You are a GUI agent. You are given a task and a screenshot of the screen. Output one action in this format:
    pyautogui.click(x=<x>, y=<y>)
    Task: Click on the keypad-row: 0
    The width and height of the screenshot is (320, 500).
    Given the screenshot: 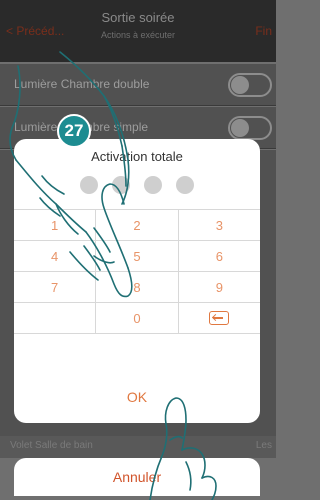 What is the action you would take?
    pyautogui.click(x=137, y=318)
    